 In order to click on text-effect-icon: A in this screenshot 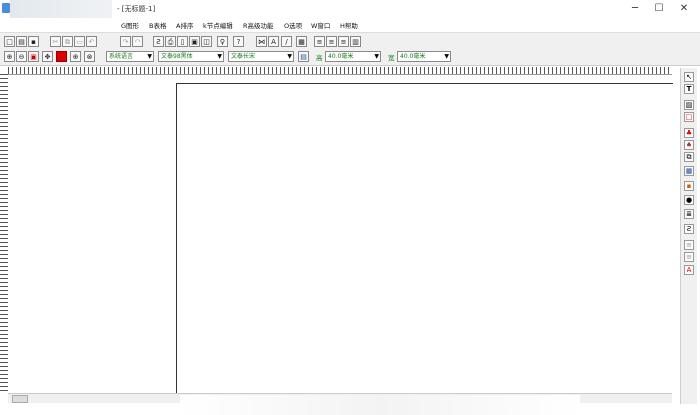, I will do `click(689, 270)`.